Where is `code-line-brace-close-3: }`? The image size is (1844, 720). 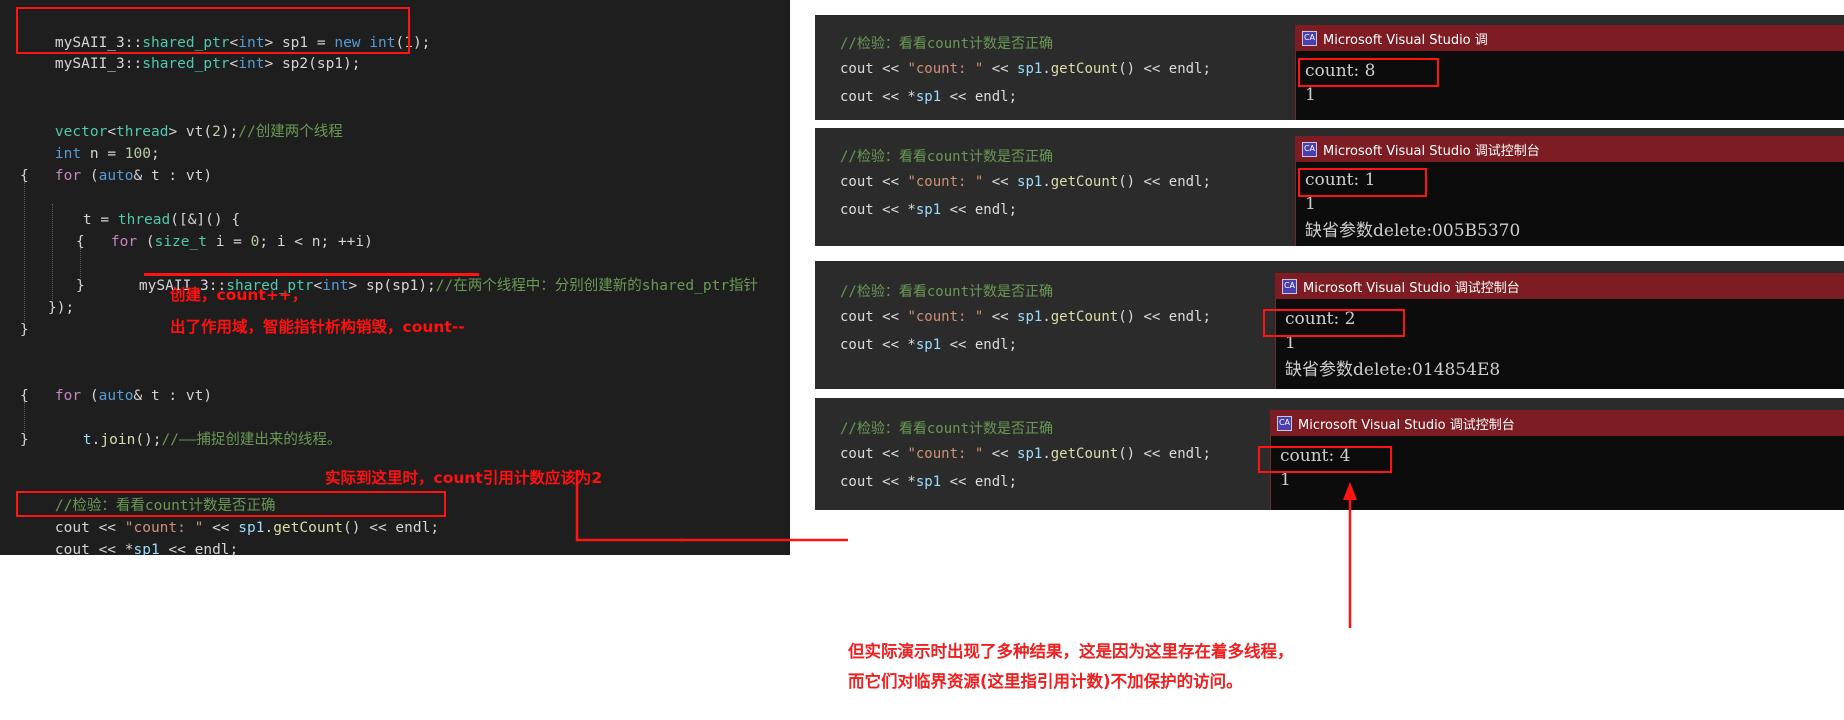 code-line-brace-close-3: } is located at coordinates (24, 440).